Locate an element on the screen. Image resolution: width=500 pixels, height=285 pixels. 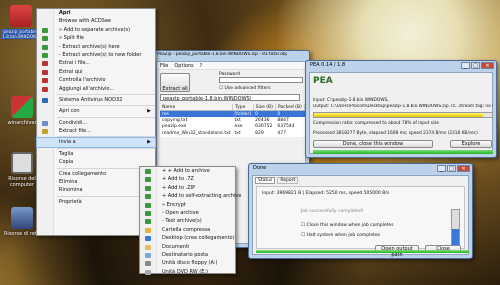
window-titlebar: Done _ □ ✕ is located at coordinates (360, 169).